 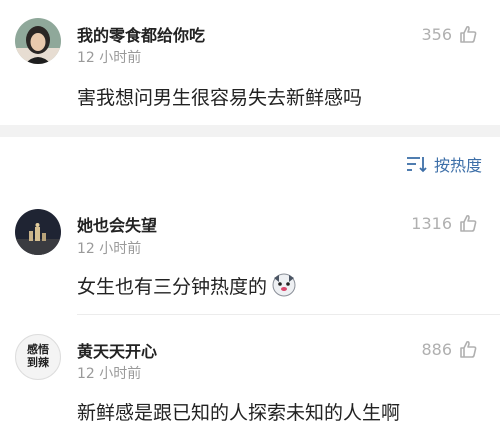 What do you see at coordinates (141, 34) in the screenshot?
I see `username: 我的零食都给你吃` at bounding box center [141, 34].